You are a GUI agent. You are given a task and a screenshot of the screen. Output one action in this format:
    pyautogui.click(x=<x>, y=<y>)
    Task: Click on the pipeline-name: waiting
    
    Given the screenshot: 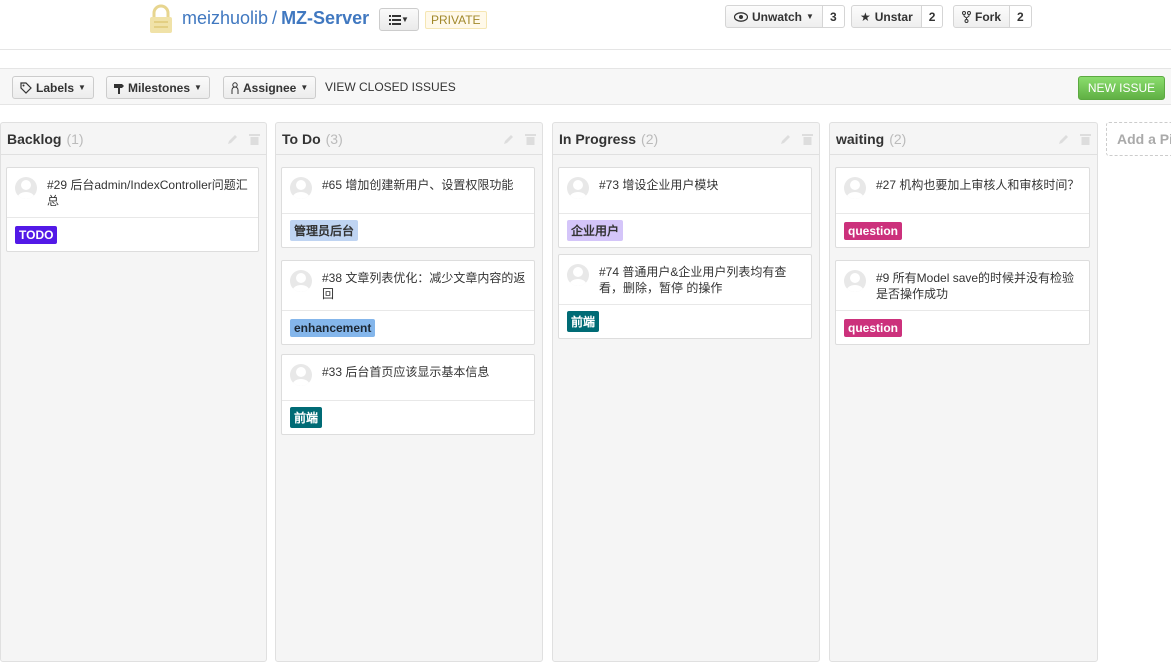 What is the action you would take?
    pyautogui.click(x=860, y=138)
    